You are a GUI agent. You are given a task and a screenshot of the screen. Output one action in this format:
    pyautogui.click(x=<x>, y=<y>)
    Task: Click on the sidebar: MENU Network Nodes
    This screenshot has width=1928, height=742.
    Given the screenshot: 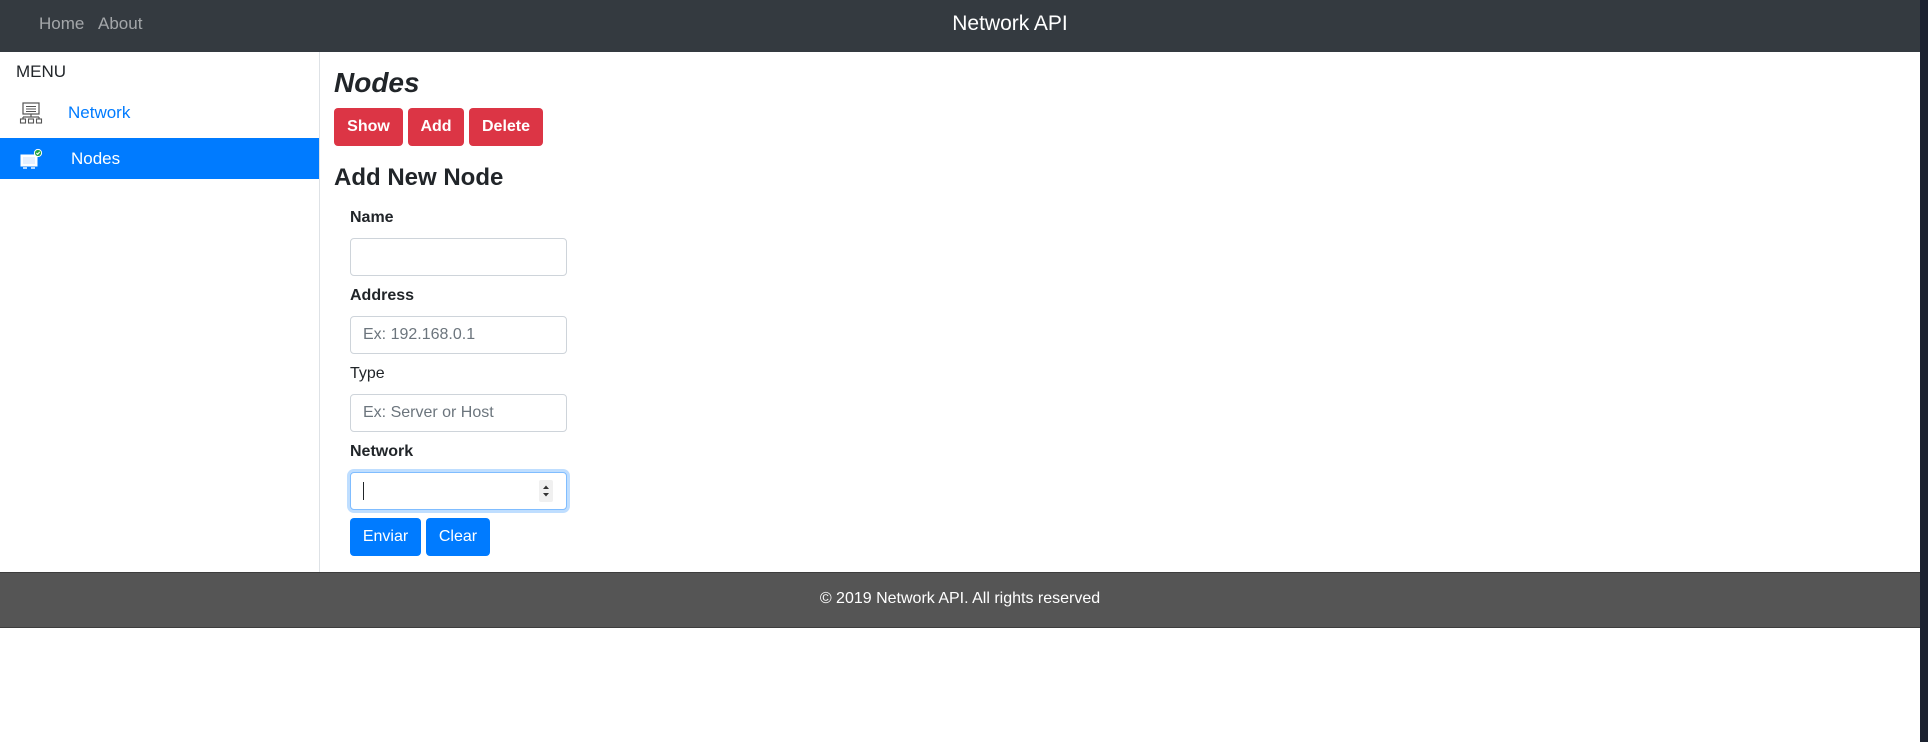 What is the action you would take?
    pyautogui.click(x=160, y=312)
    